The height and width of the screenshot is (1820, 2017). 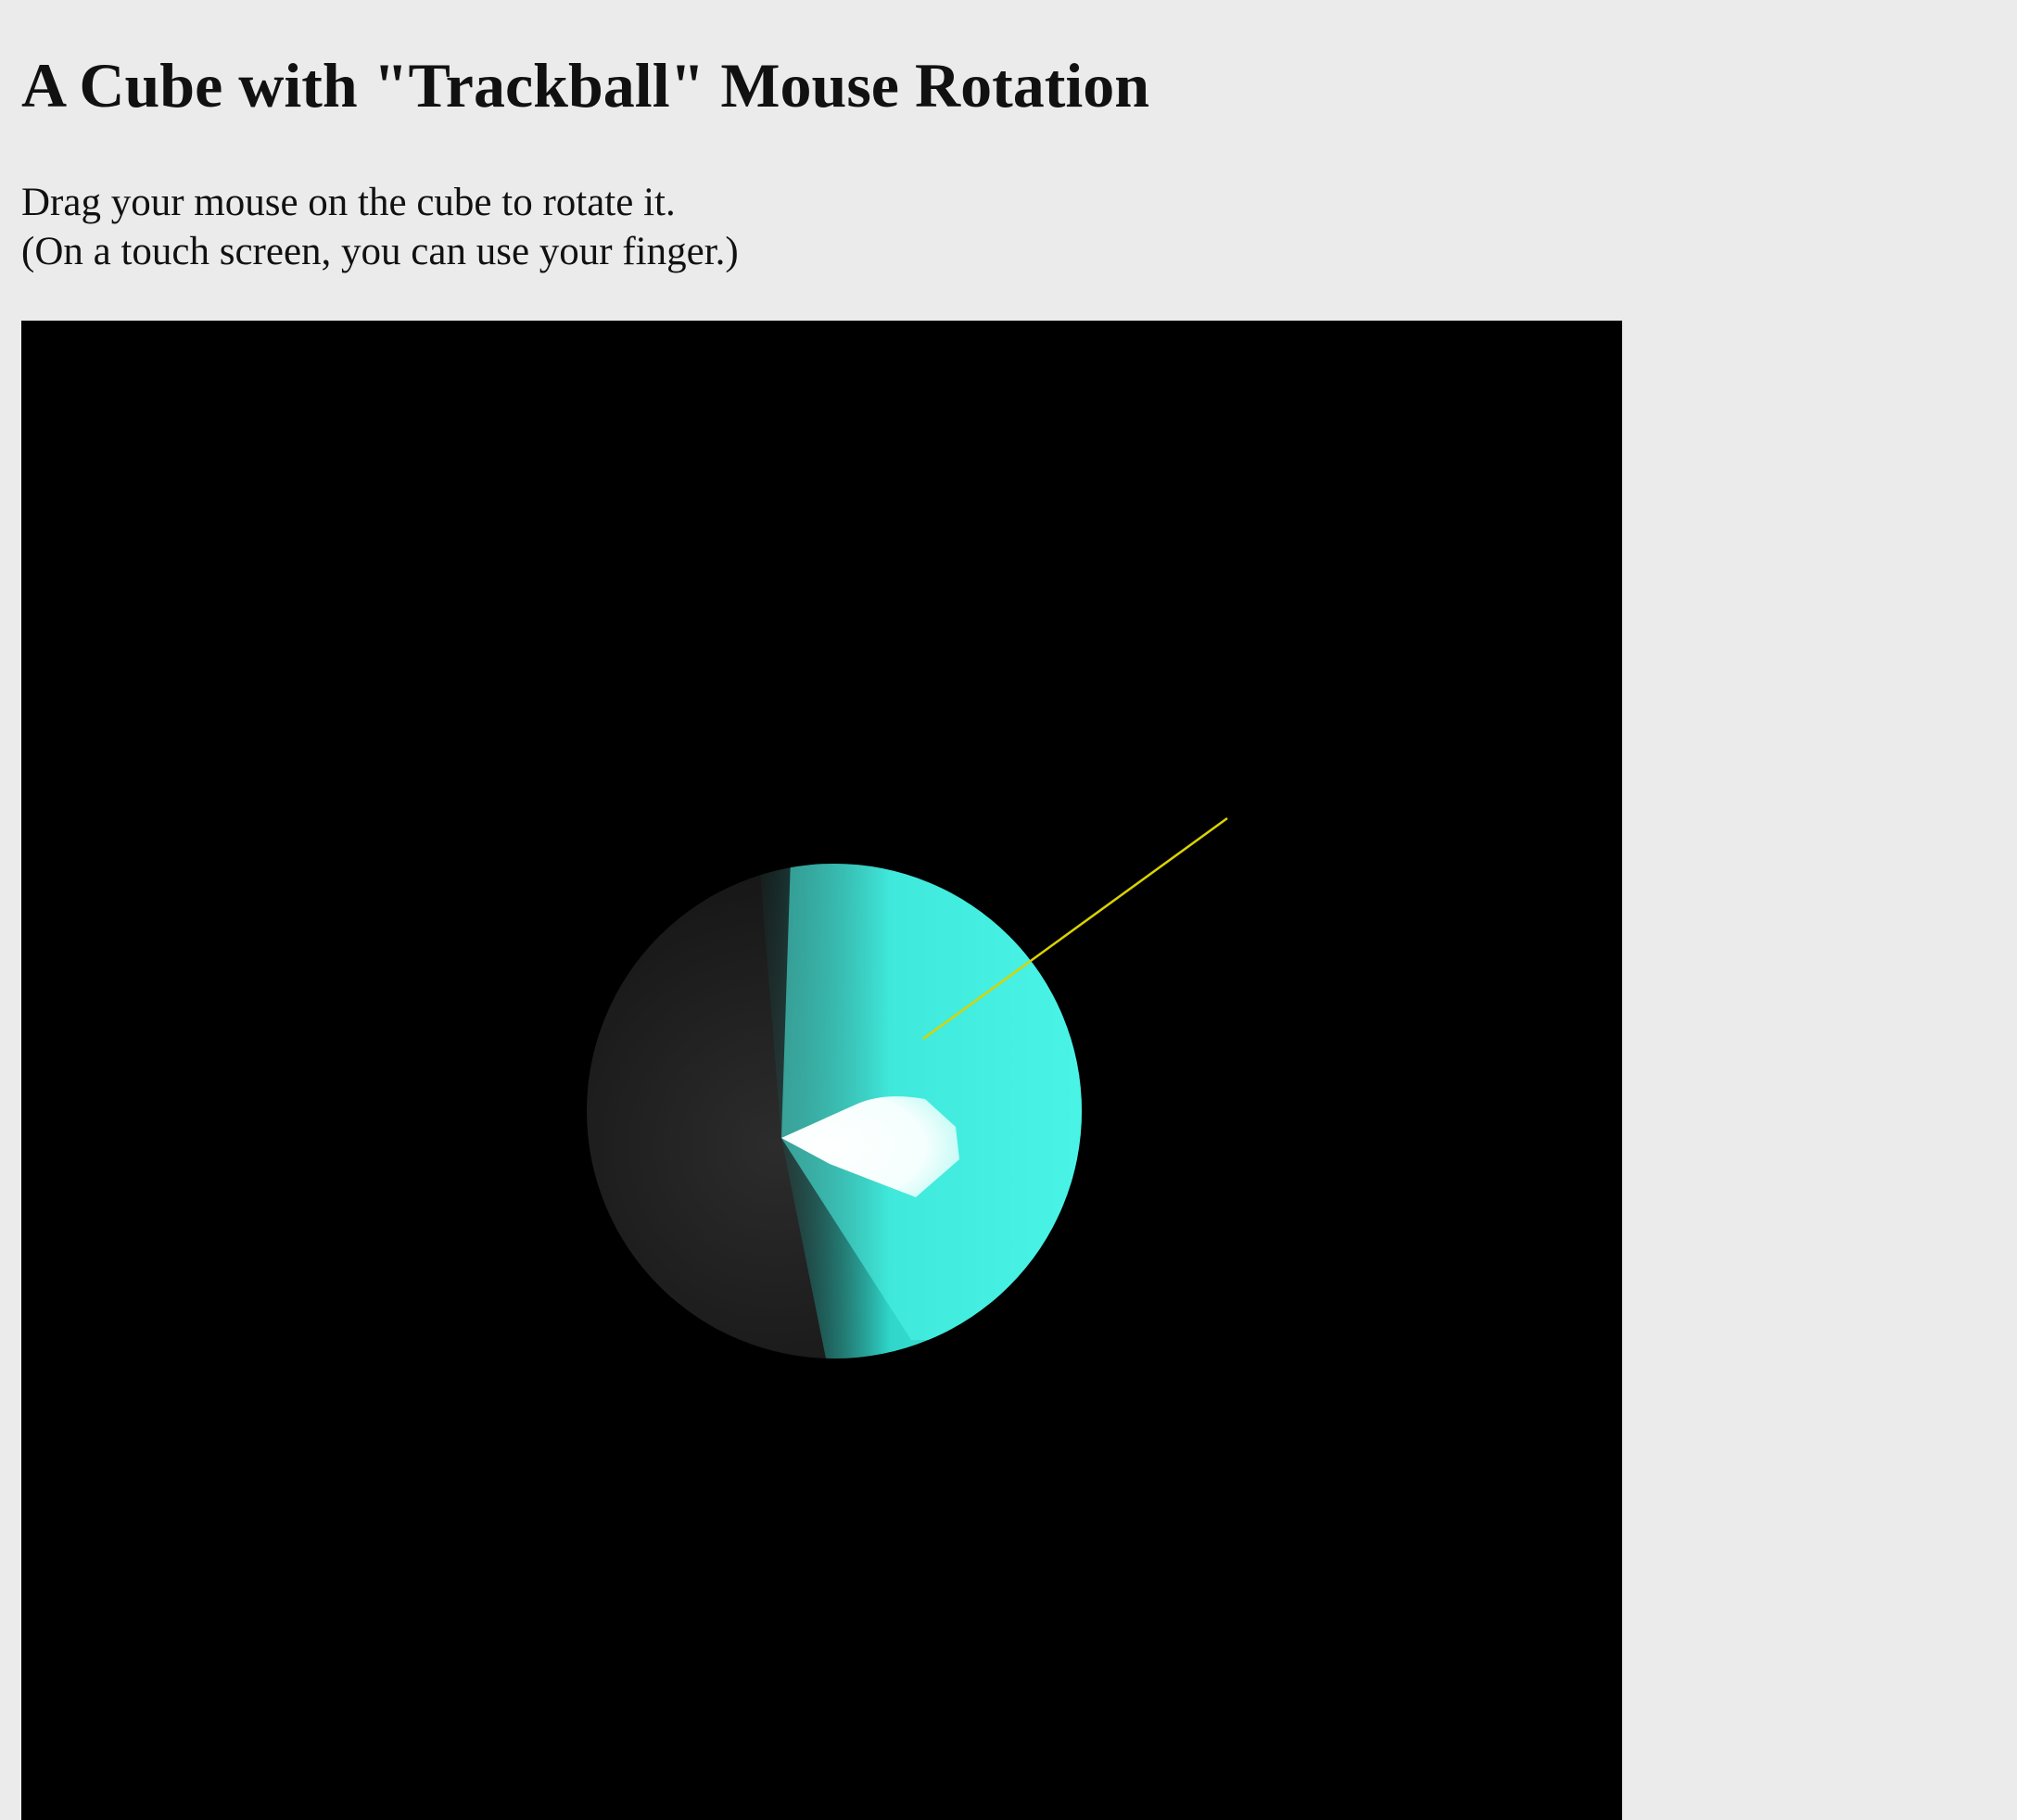 I want to click on page-title: A Cube with "Trackball" Mouse Rotation, so click(x=585, y=85).